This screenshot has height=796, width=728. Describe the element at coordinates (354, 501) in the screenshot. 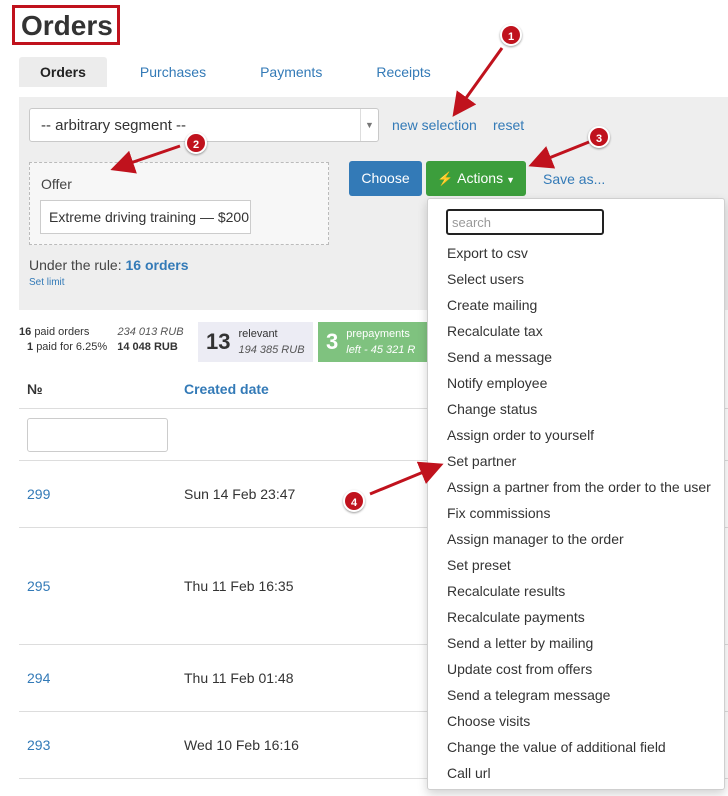

I see `annotation-badge-4: 4` at that location.